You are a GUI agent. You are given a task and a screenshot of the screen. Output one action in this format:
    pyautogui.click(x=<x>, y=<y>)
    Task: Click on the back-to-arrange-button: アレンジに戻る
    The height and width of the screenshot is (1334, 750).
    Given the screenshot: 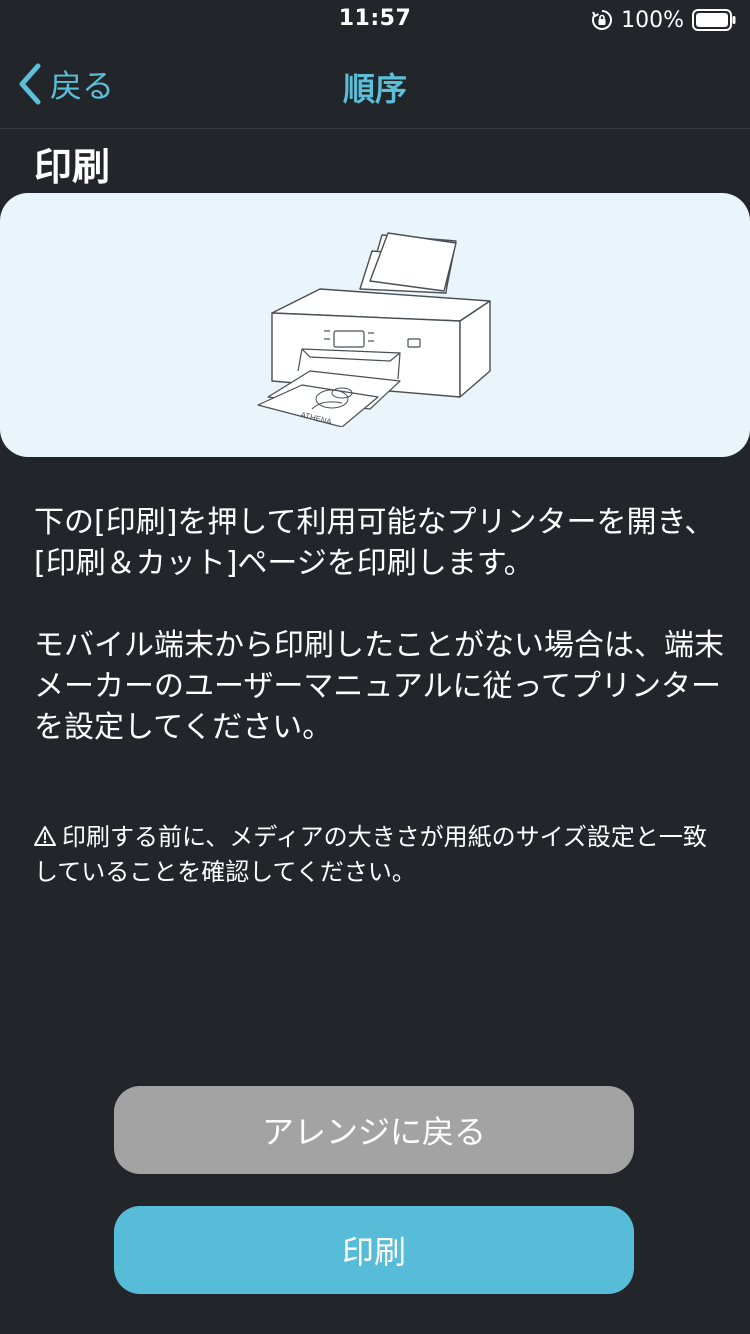 What is the action you would take?
    pyautogui.click(x=374, y=1130)
    